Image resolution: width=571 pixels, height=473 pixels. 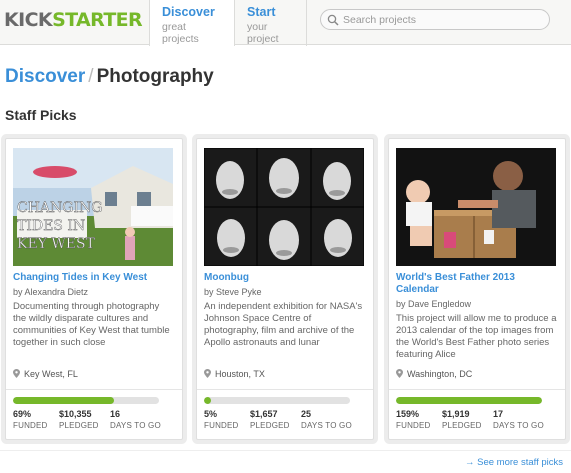 What do you see at coordinates (56, 244) in the screenshot?
I see `image-overlay-text-3: KEY WEST` at bounding box center [56, 244].